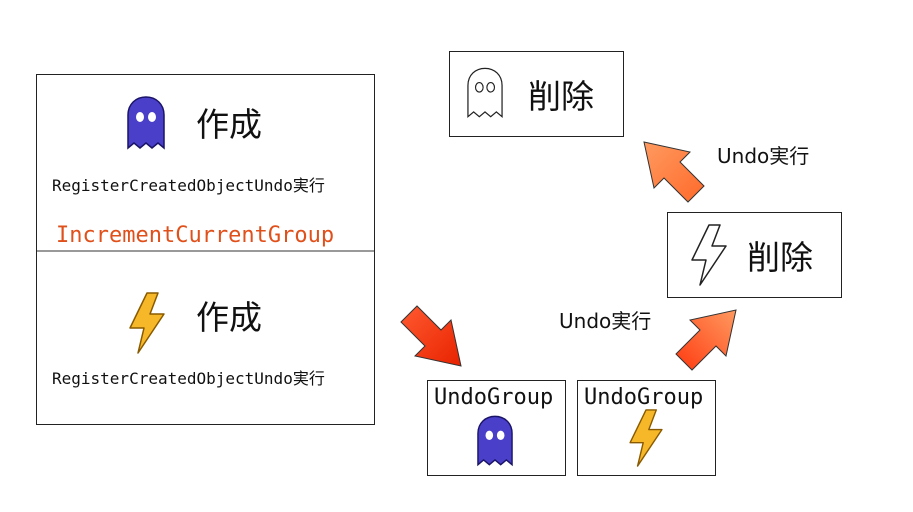 Image resolution: width=913 pixels, height=512 pixels. What do you see at coordinates (188, 185) in the screenshot?
I see `ghost-register-text: RegisterCreatedObjectUndo実行` at bounding box center [188, 185].